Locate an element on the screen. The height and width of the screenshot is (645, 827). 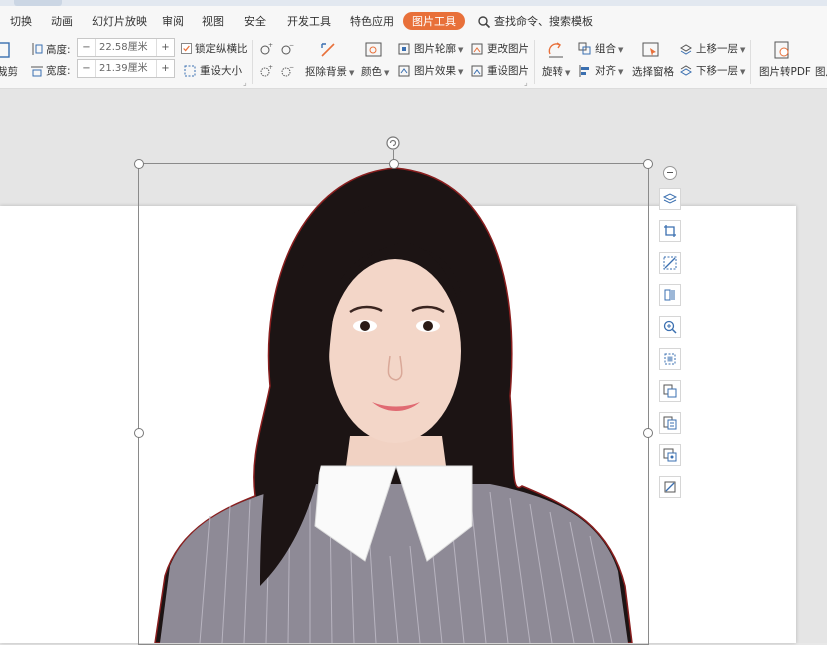
brightness-down-icon: − is located at coordinates (287, 49).